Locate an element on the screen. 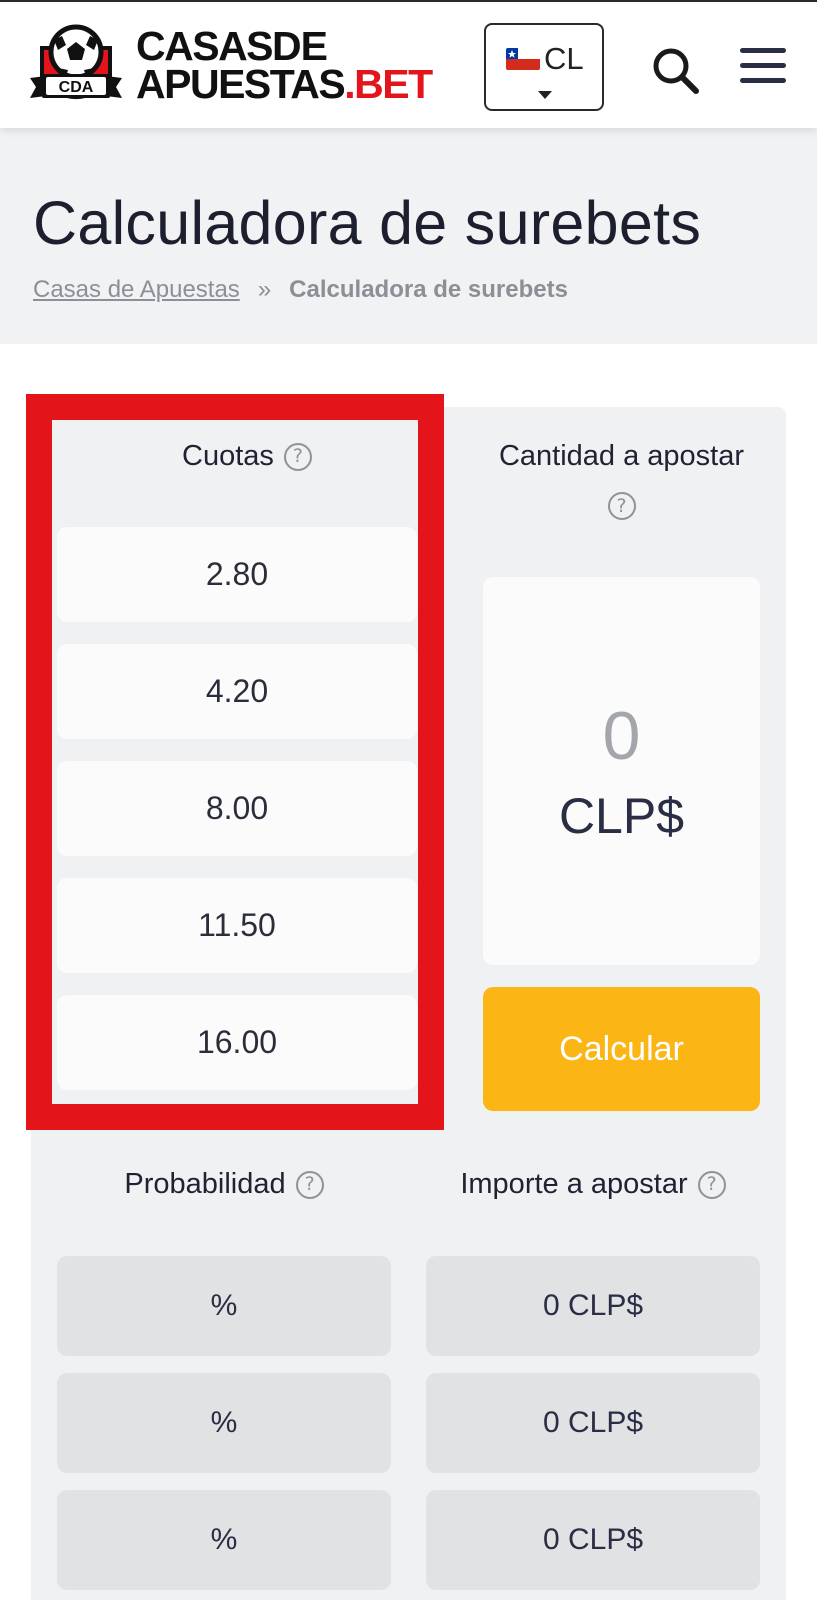 This screenshot has width=817, height=1600. odds-input-4: 11.50 is located at coordinates (237, 925).